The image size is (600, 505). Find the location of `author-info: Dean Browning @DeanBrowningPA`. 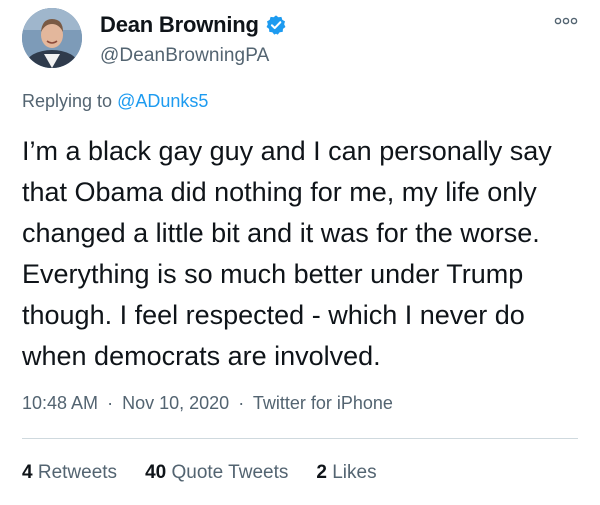

author-info: Dean Browning @DeanBrowningPA is located at coordinates (193, 38).